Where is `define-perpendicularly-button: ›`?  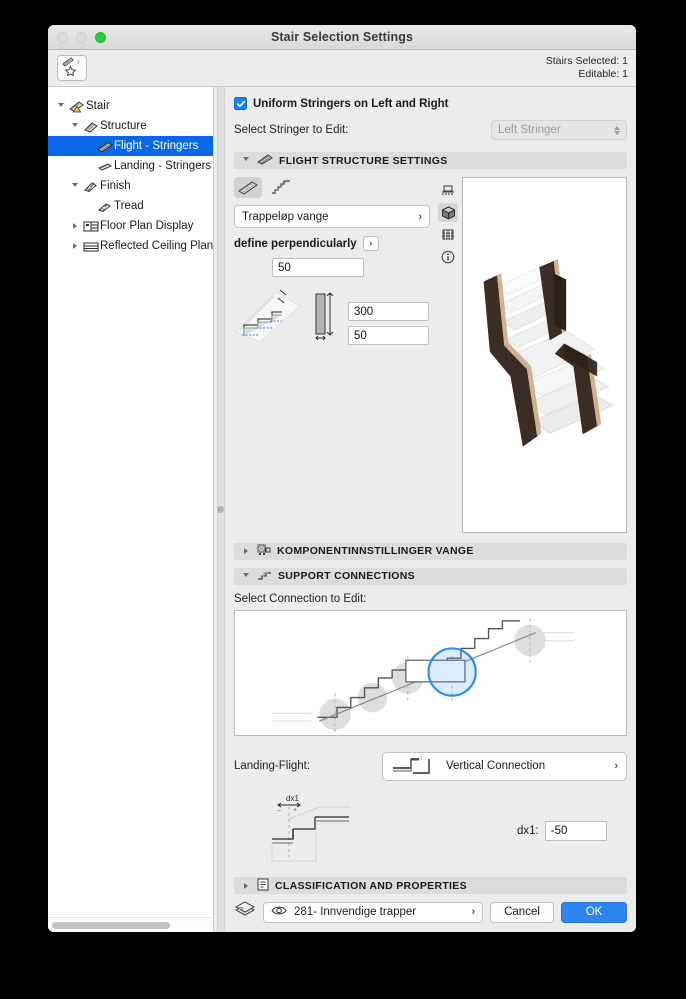 define-perpendicularly-button: › is located at coordinates (370, 243).